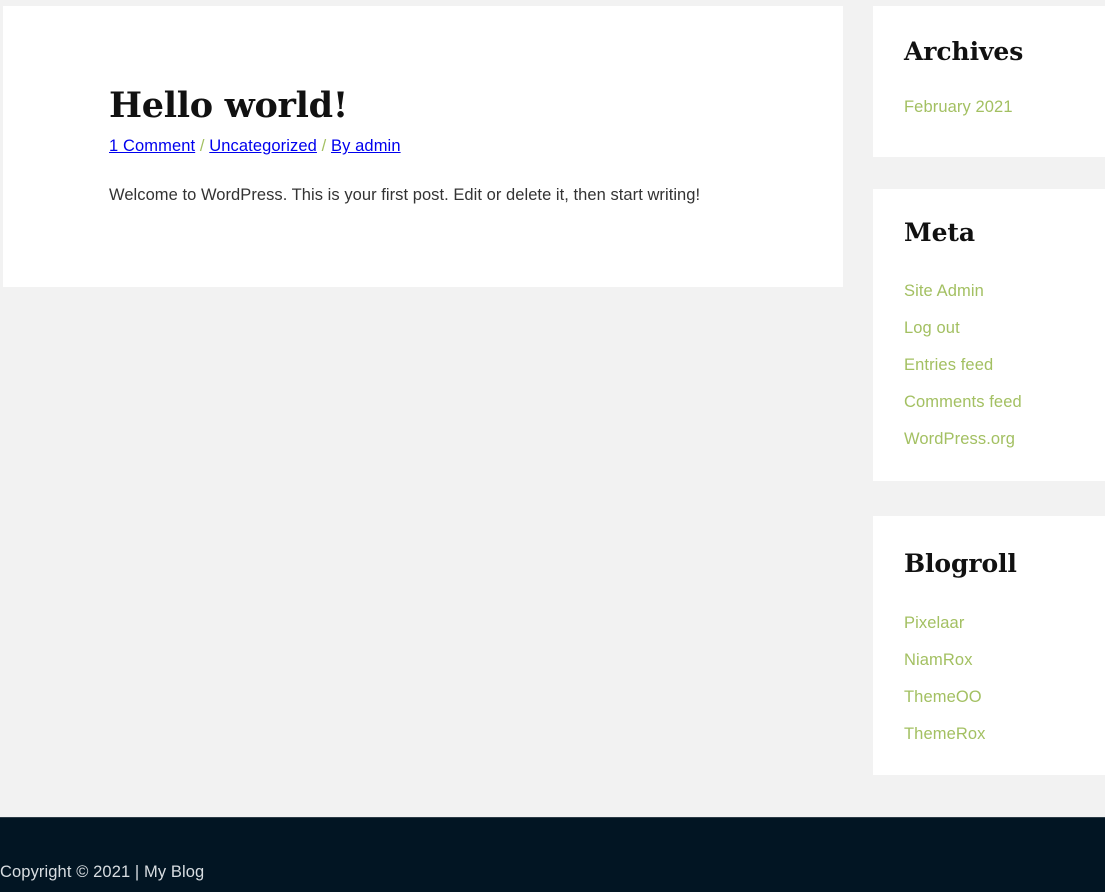 This screenshot has height=892, width=1105. I want to click on list-item: Site Admin, so click(994, 291).